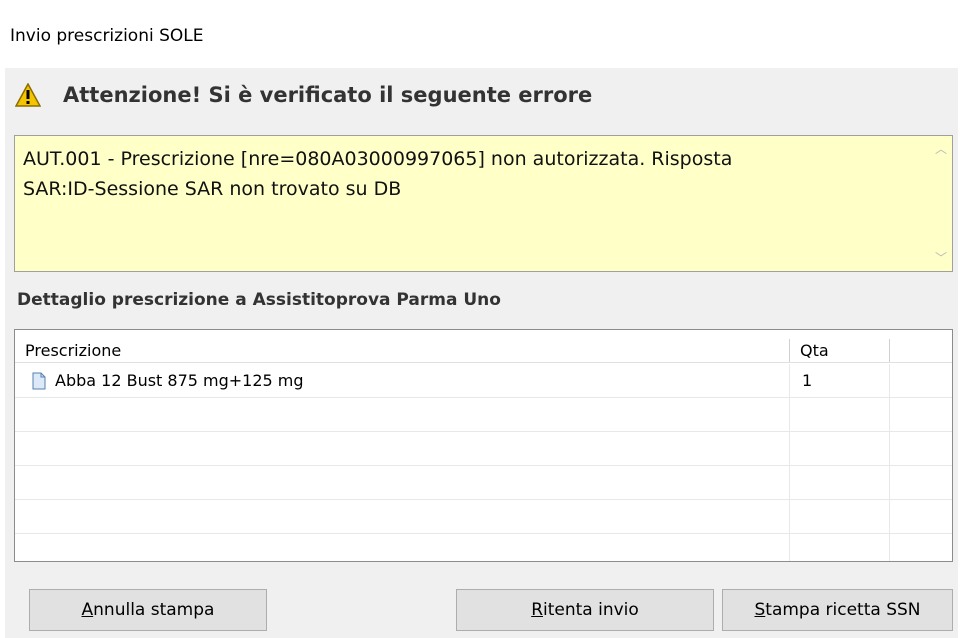  I want to click on stampa-accel: S, so click(760, 610).